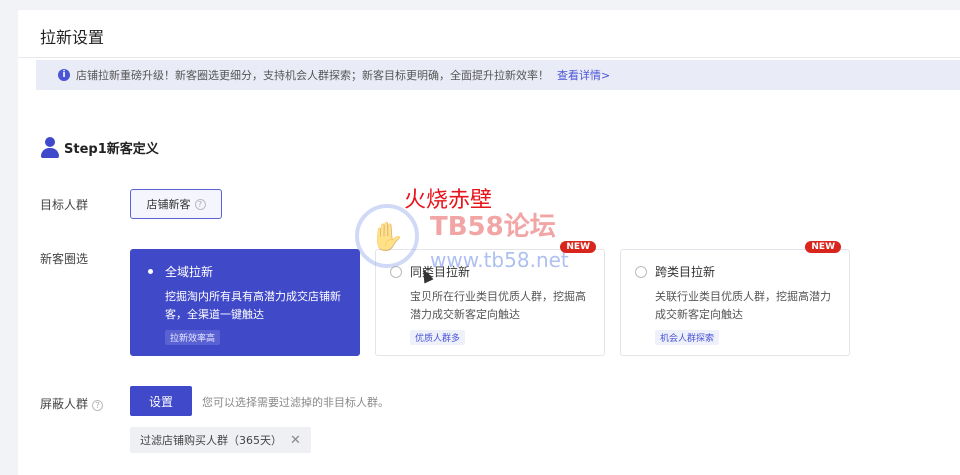 This screenshot has width=960, height=475. Describe the element at coordinates (823, 247) in the screenshot. I see `new-badge: NEW` at that location.